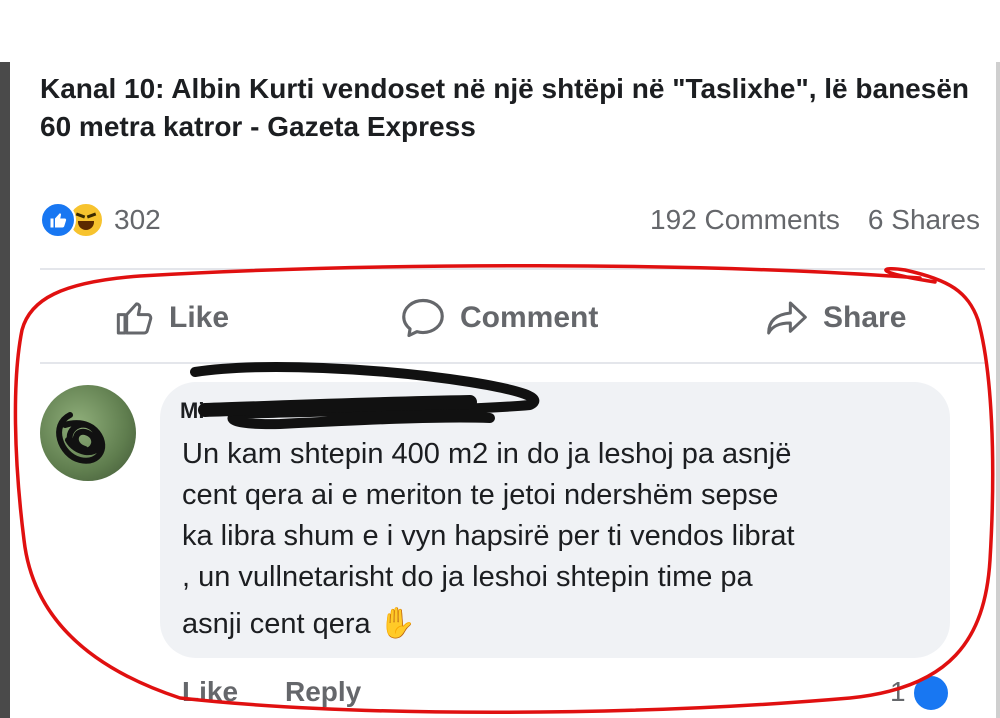  Describe the element at coordinates (58, 220) in the screenshot. I see `like-reaction-icon` at that location.